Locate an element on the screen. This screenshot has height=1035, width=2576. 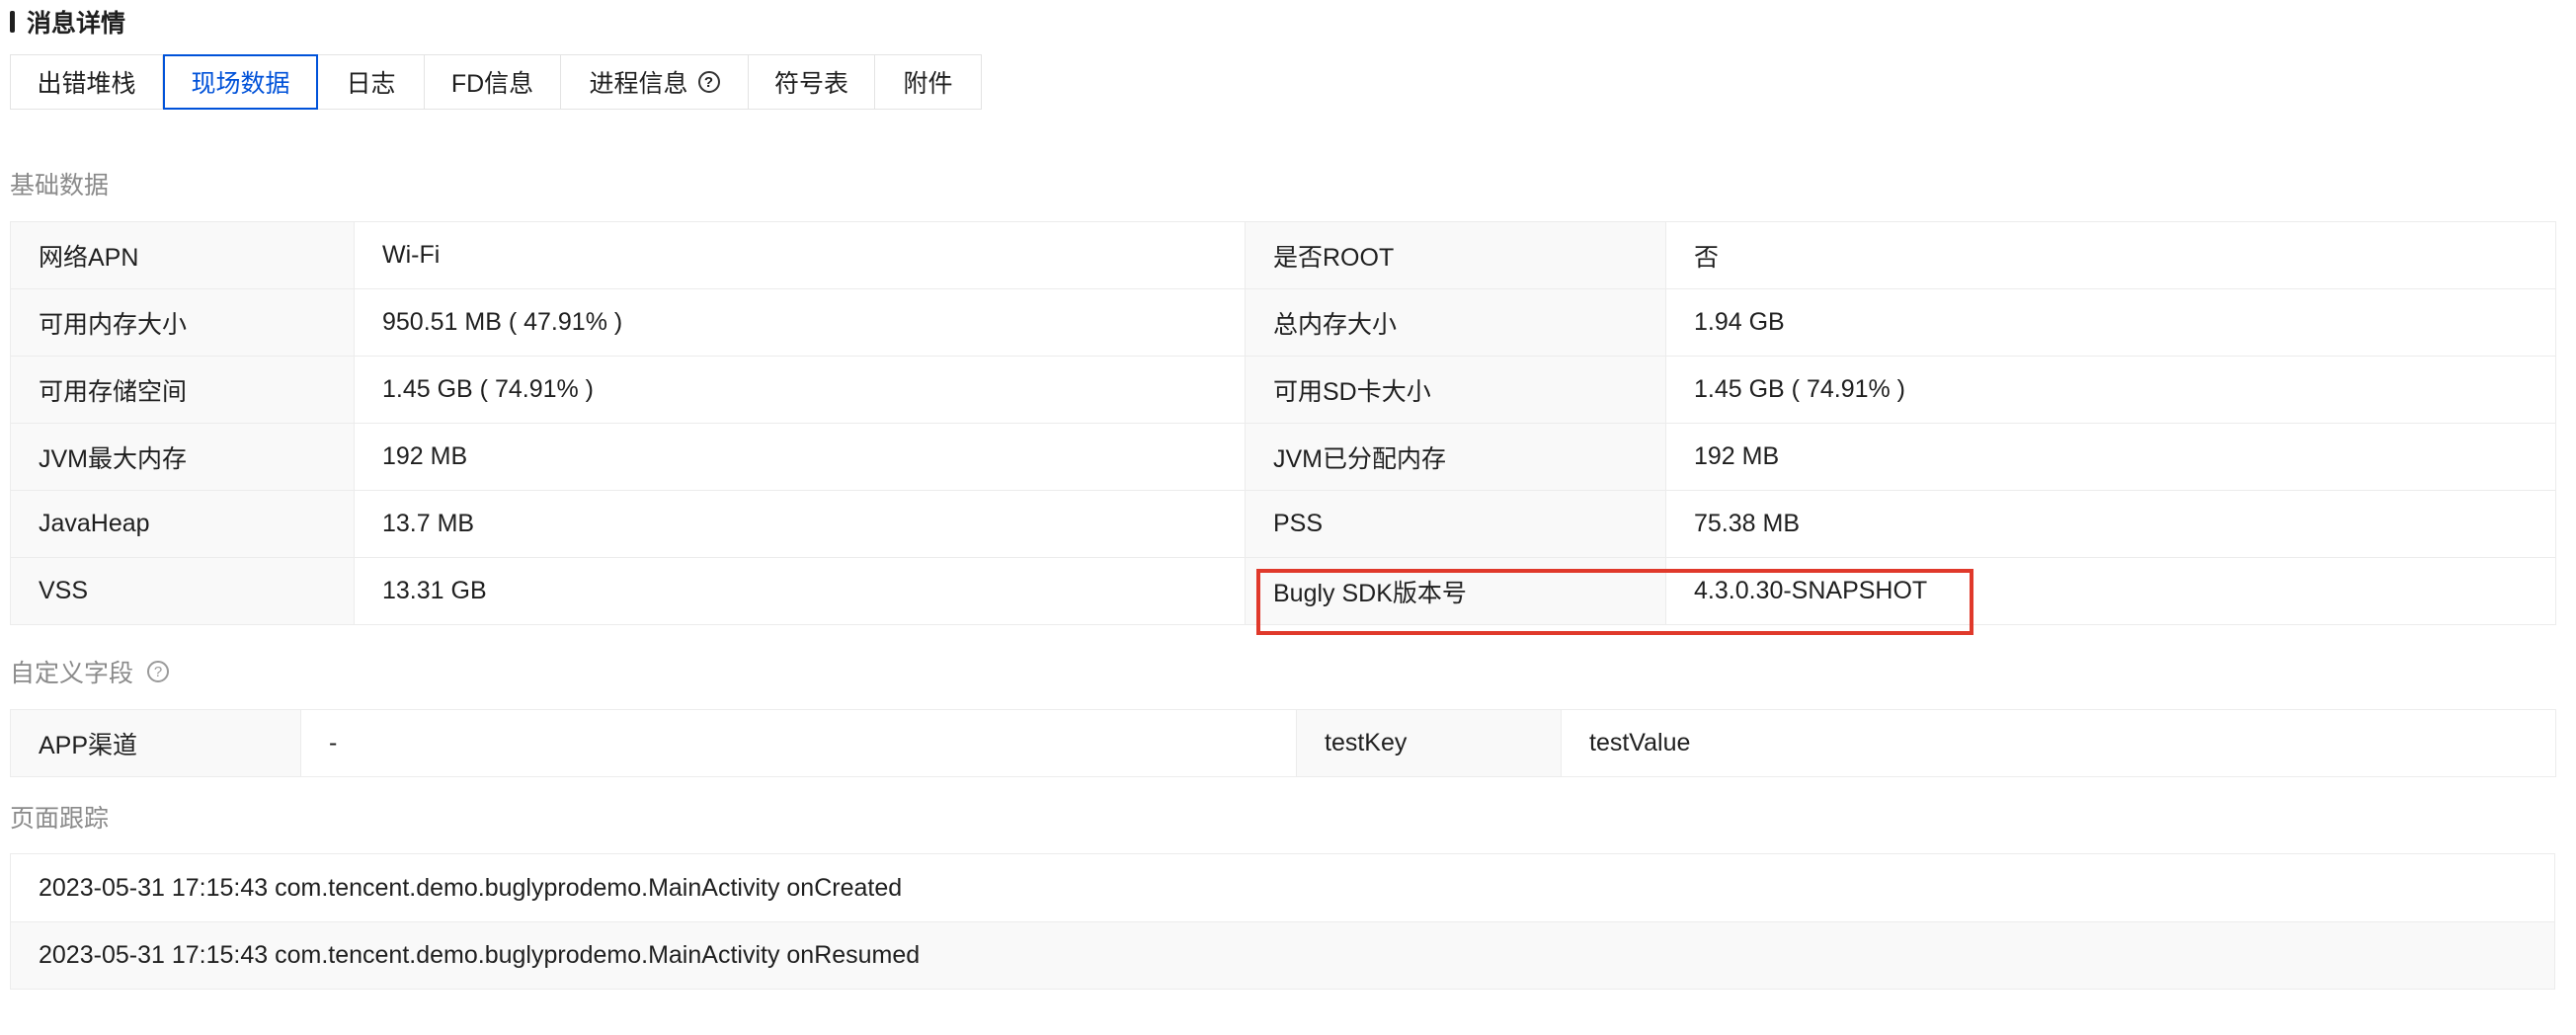
tab-symbol-table: 符号表 is located at coordinates (812, 82).